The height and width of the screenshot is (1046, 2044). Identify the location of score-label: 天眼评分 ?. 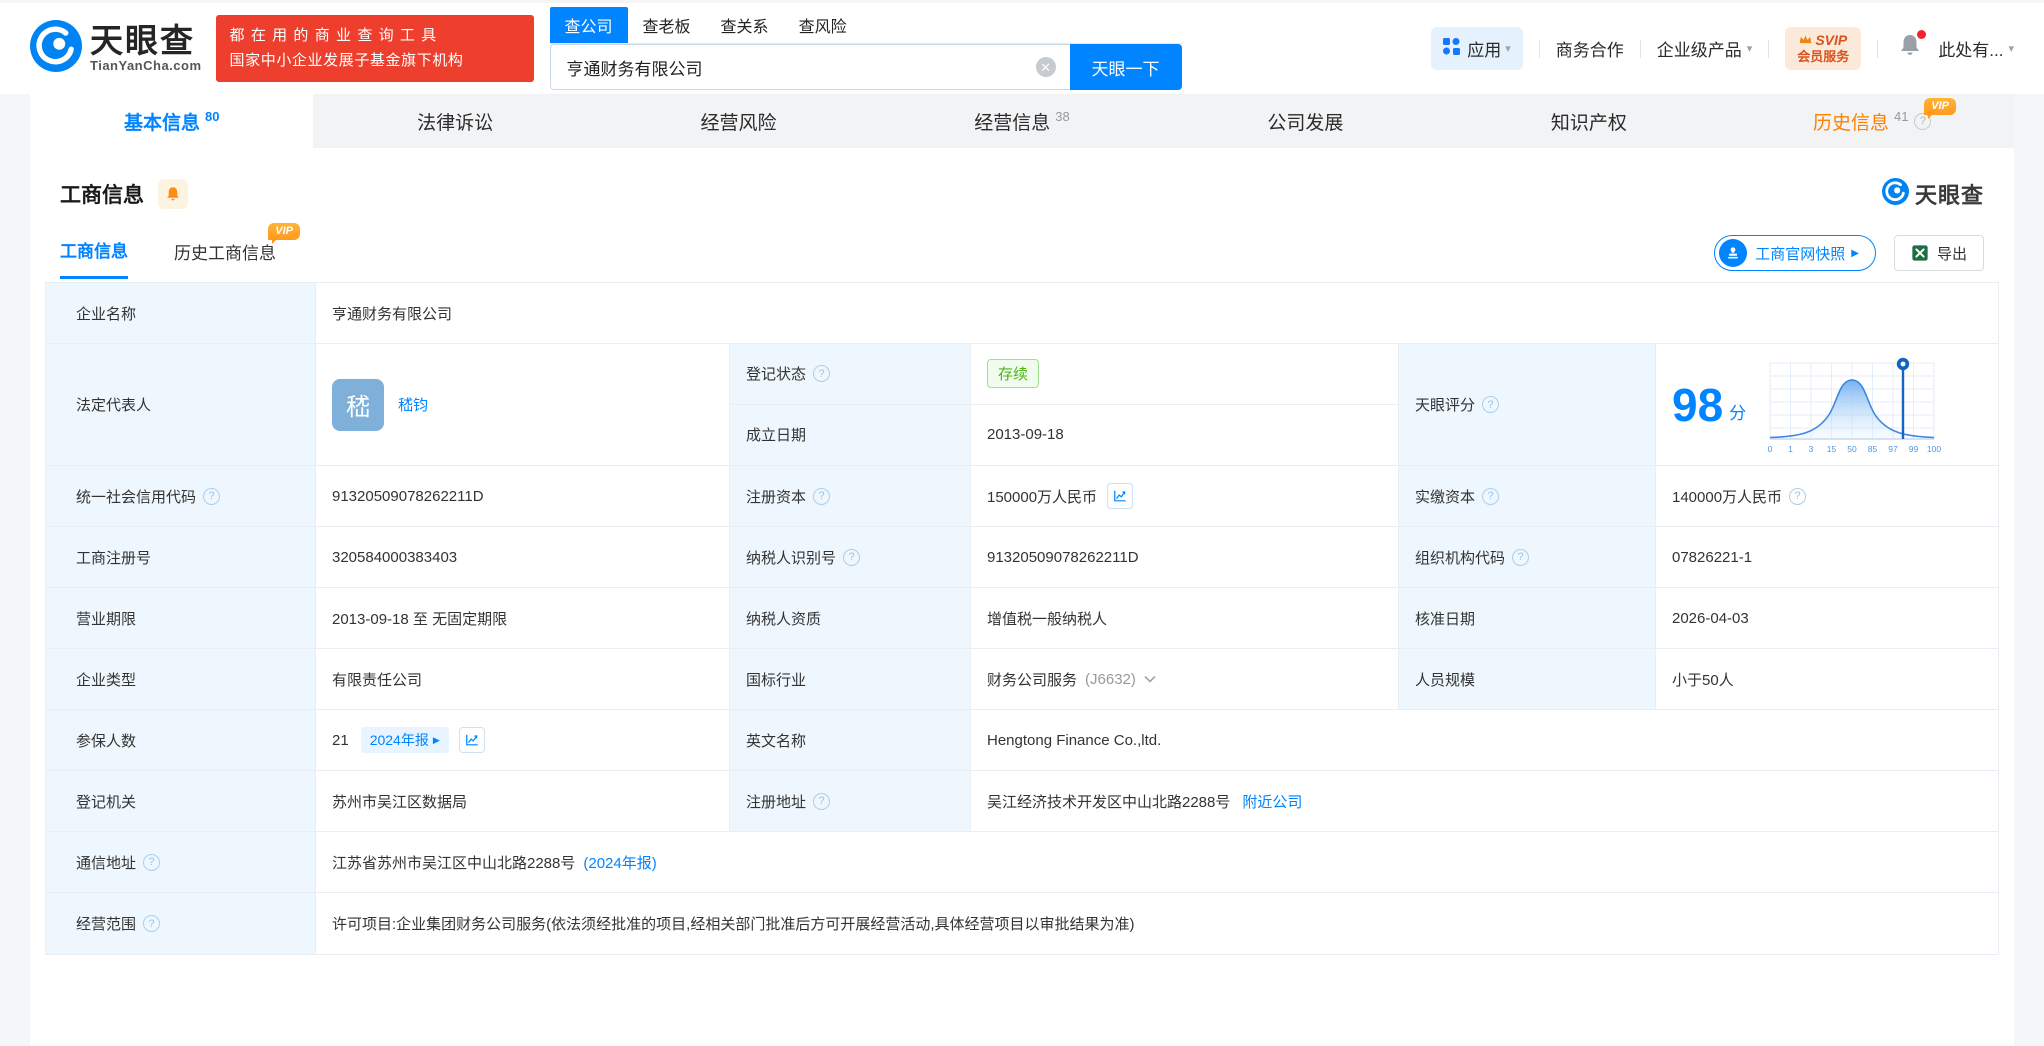
(1527, 404).